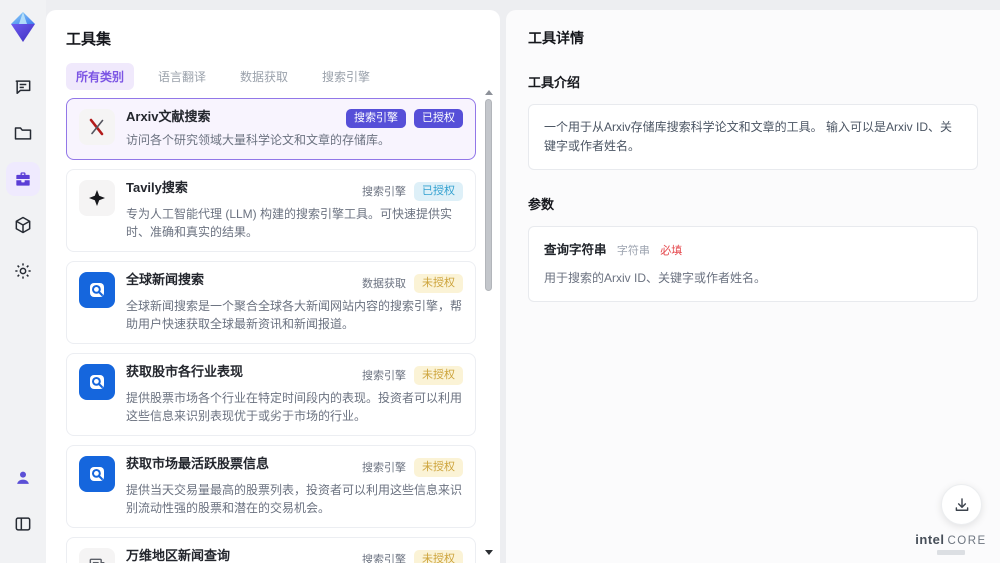  Describe the element at coordinates (178, 555) in the screenshot. I see `tool-name: 万维地区新闻查询` at that location.